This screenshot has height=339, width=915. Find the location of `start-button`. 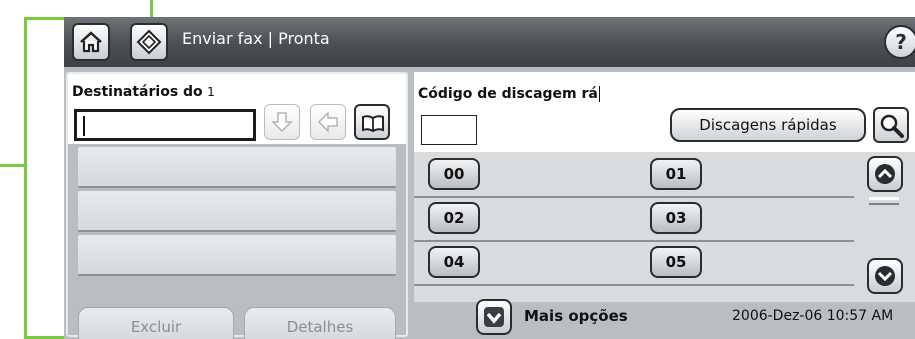

start-button is located at coordinates (149, 42).